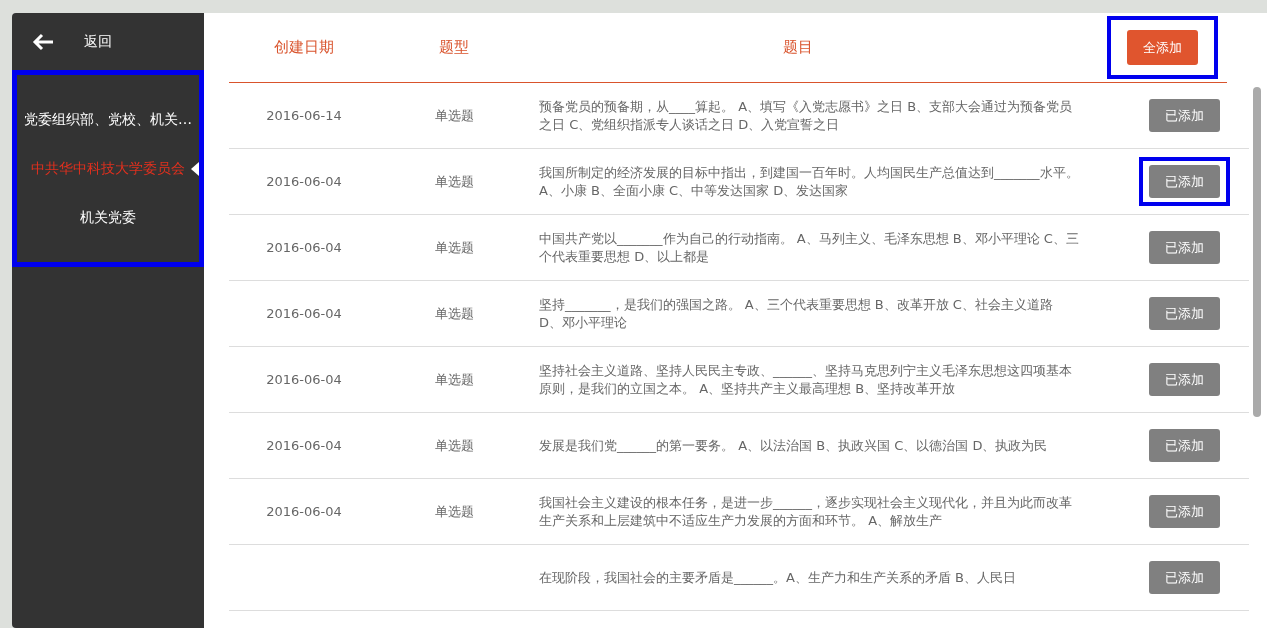  Describe the element at coordinates (794, 445) in the screenshot. I see `question-text: 发展是我们党______的第一要务。 A、以法治国 B、执政兴国 C、以德治国 D、执政为民` at that location.